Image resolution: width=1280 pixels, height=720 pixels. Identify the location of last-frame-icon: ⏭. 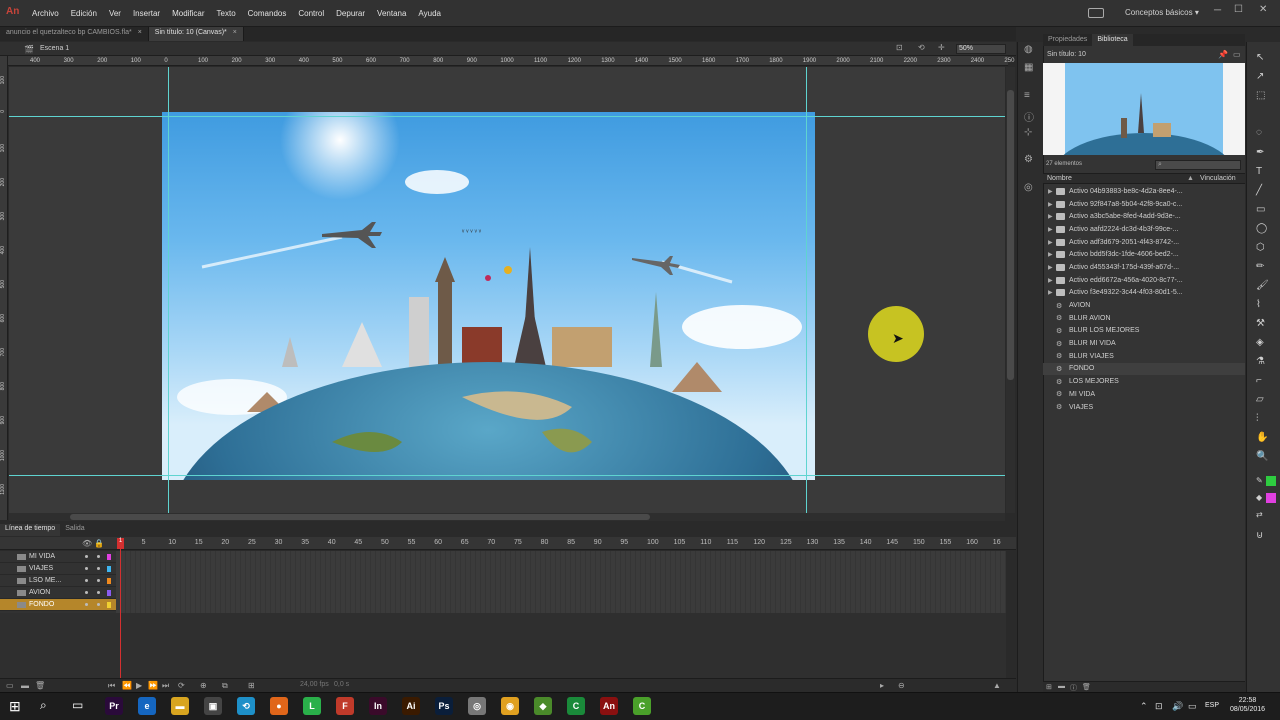
(165, 686).